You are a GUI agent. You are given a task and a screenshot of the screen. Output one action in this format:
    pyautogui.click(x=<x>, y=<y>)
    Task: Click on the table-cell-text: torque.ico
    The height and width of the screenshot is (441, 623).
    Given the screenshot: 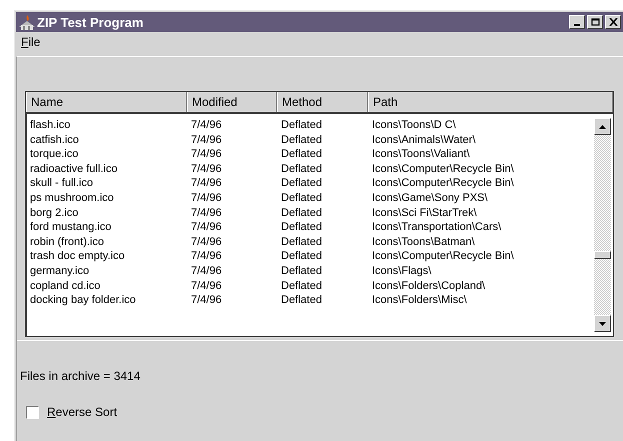 What is the action you would take?
    pyautogui.click(x=55, y=154)
    